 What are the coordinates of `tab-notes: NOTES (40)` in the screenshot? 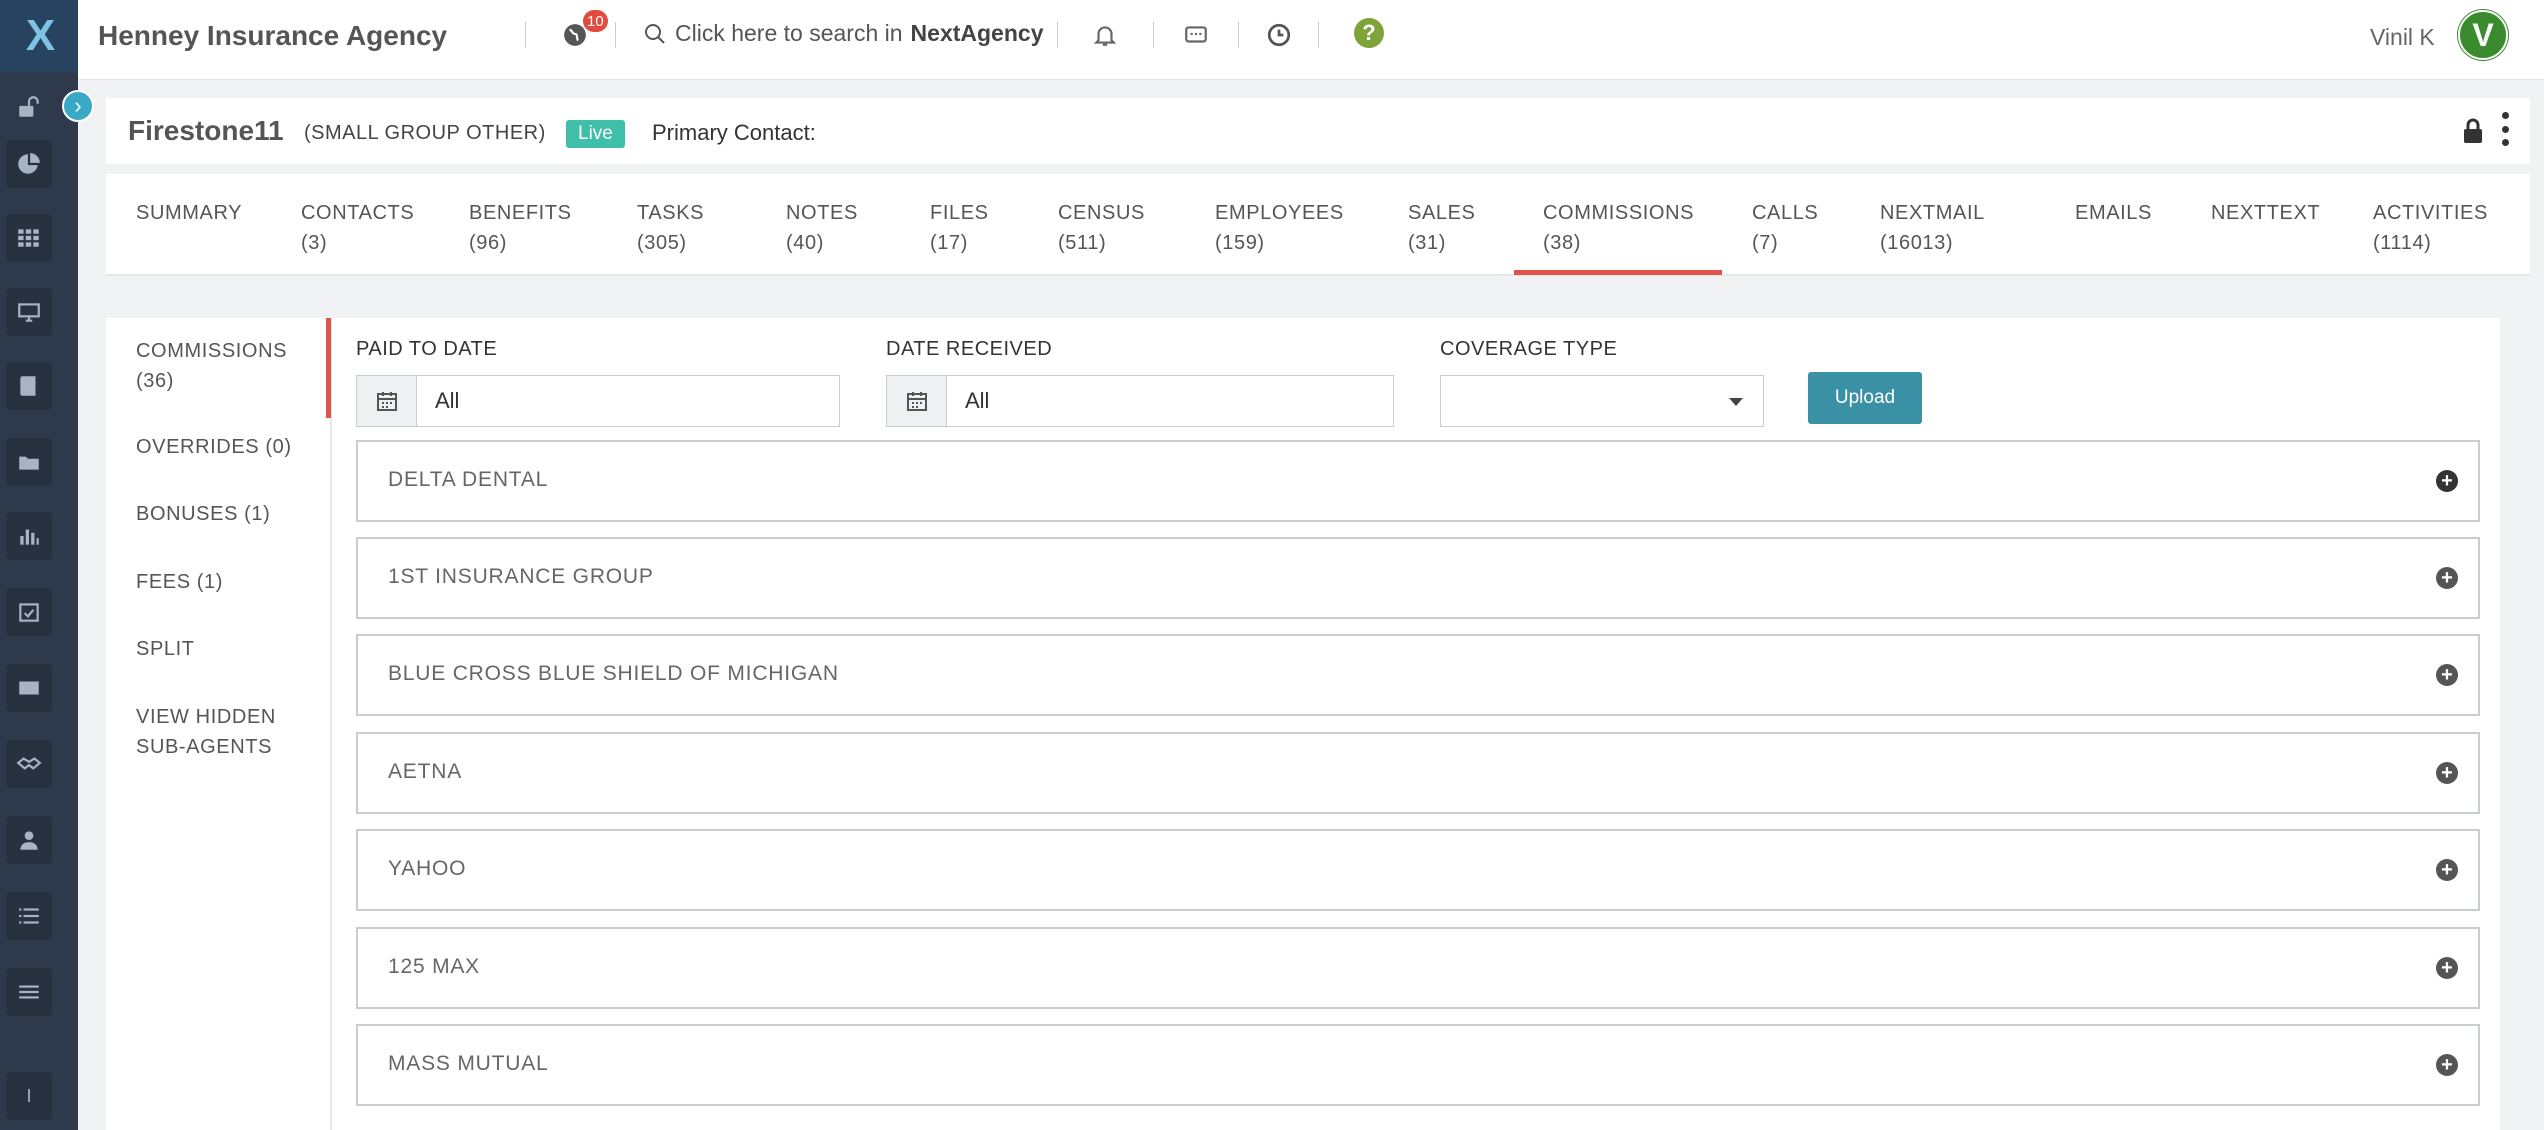 It's located at (822, 228).